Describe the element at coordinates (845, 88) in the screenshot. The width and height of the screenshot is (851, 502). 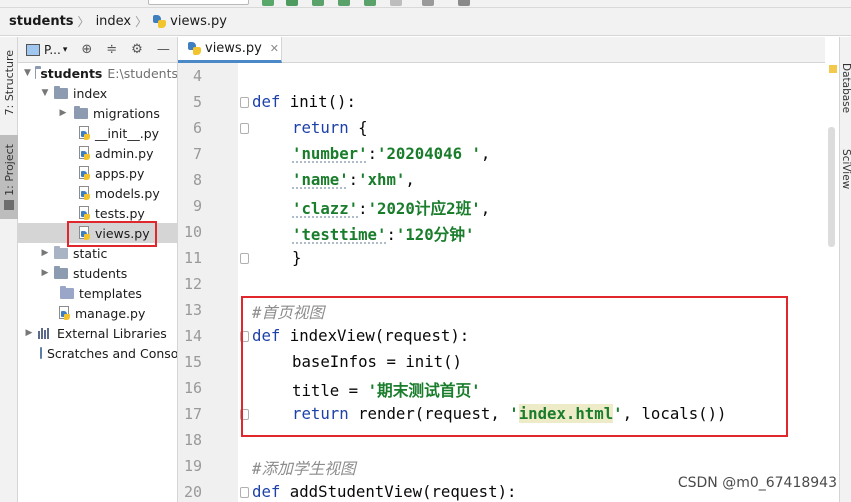
I see `database-tool-tab: Database` at that location.